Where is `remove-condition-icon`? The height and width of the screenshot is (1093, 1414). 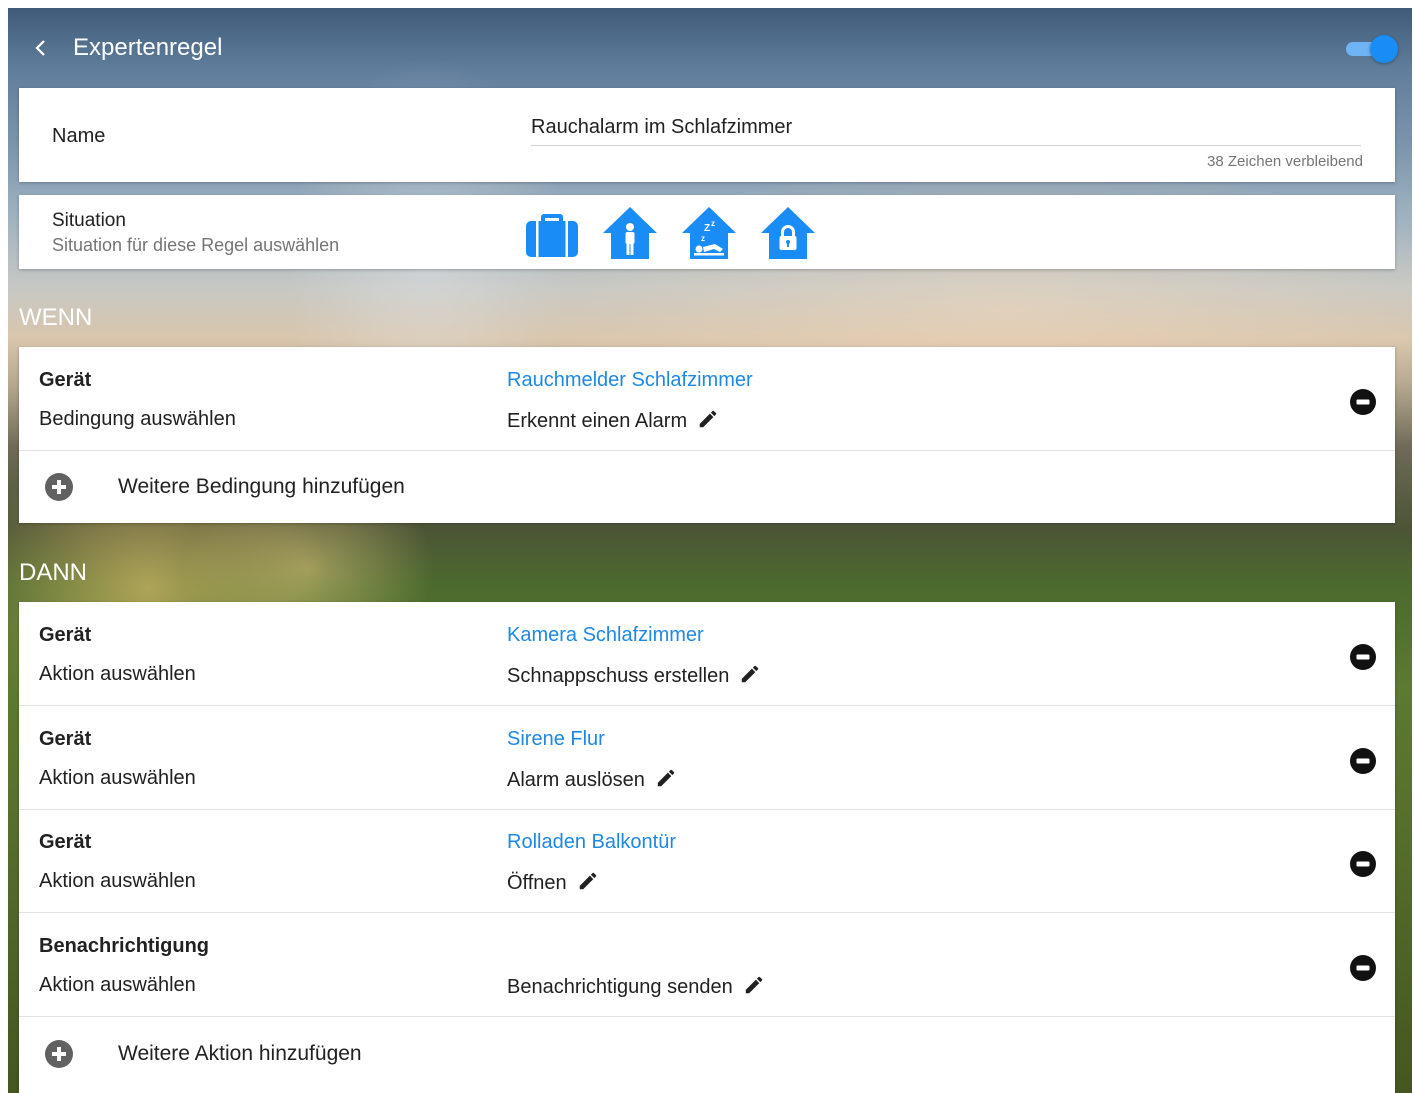 remove-condition-icon is located at coordinates (1363, 402).